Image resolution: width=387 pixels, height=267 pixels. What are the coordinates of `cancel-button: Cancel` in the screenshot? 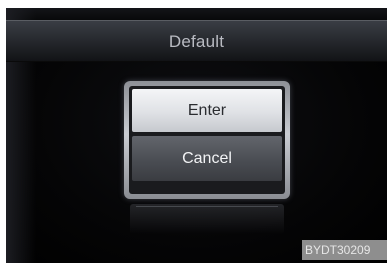 It's located at (207, 158).